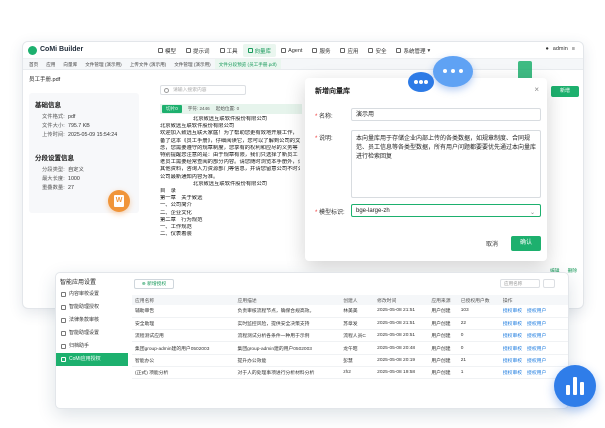 The width and height of the screenshot is (605, 428). Describe the element at coordinates (343, 50) in the screenshot. I see `grid-icon` at that location.